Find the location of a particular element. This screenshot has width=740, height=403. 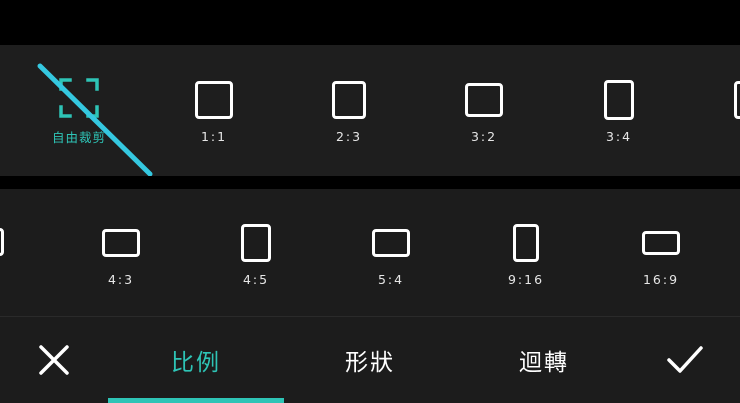

confirm-button is located at coordinates (685, 360).